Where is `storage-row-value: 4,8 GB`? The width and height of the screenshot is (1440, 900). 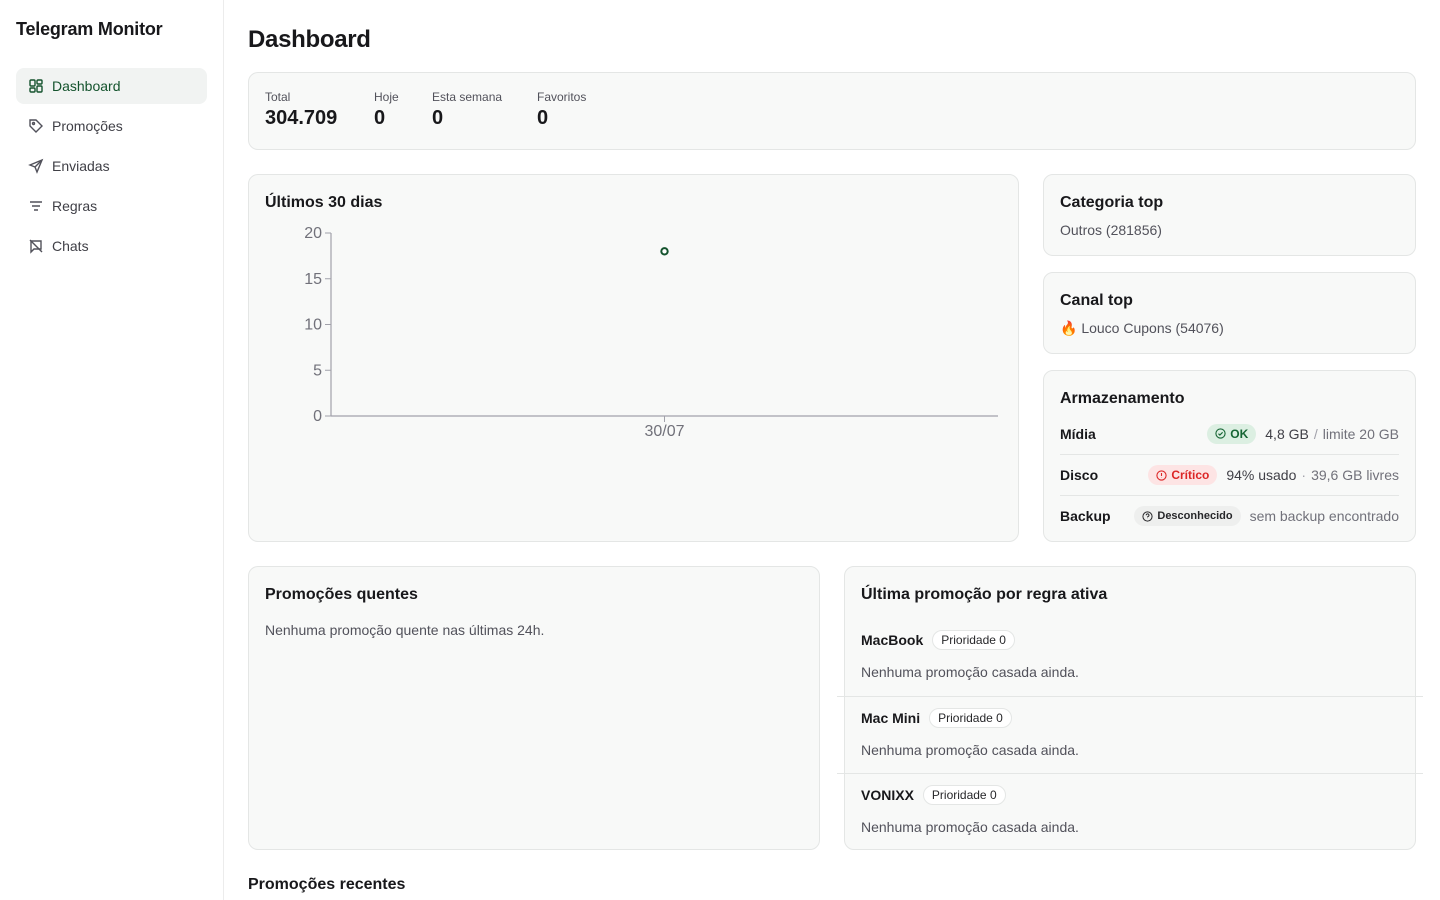
storage-row-value: 4,8 GB is located at coordinates (1287, 433).